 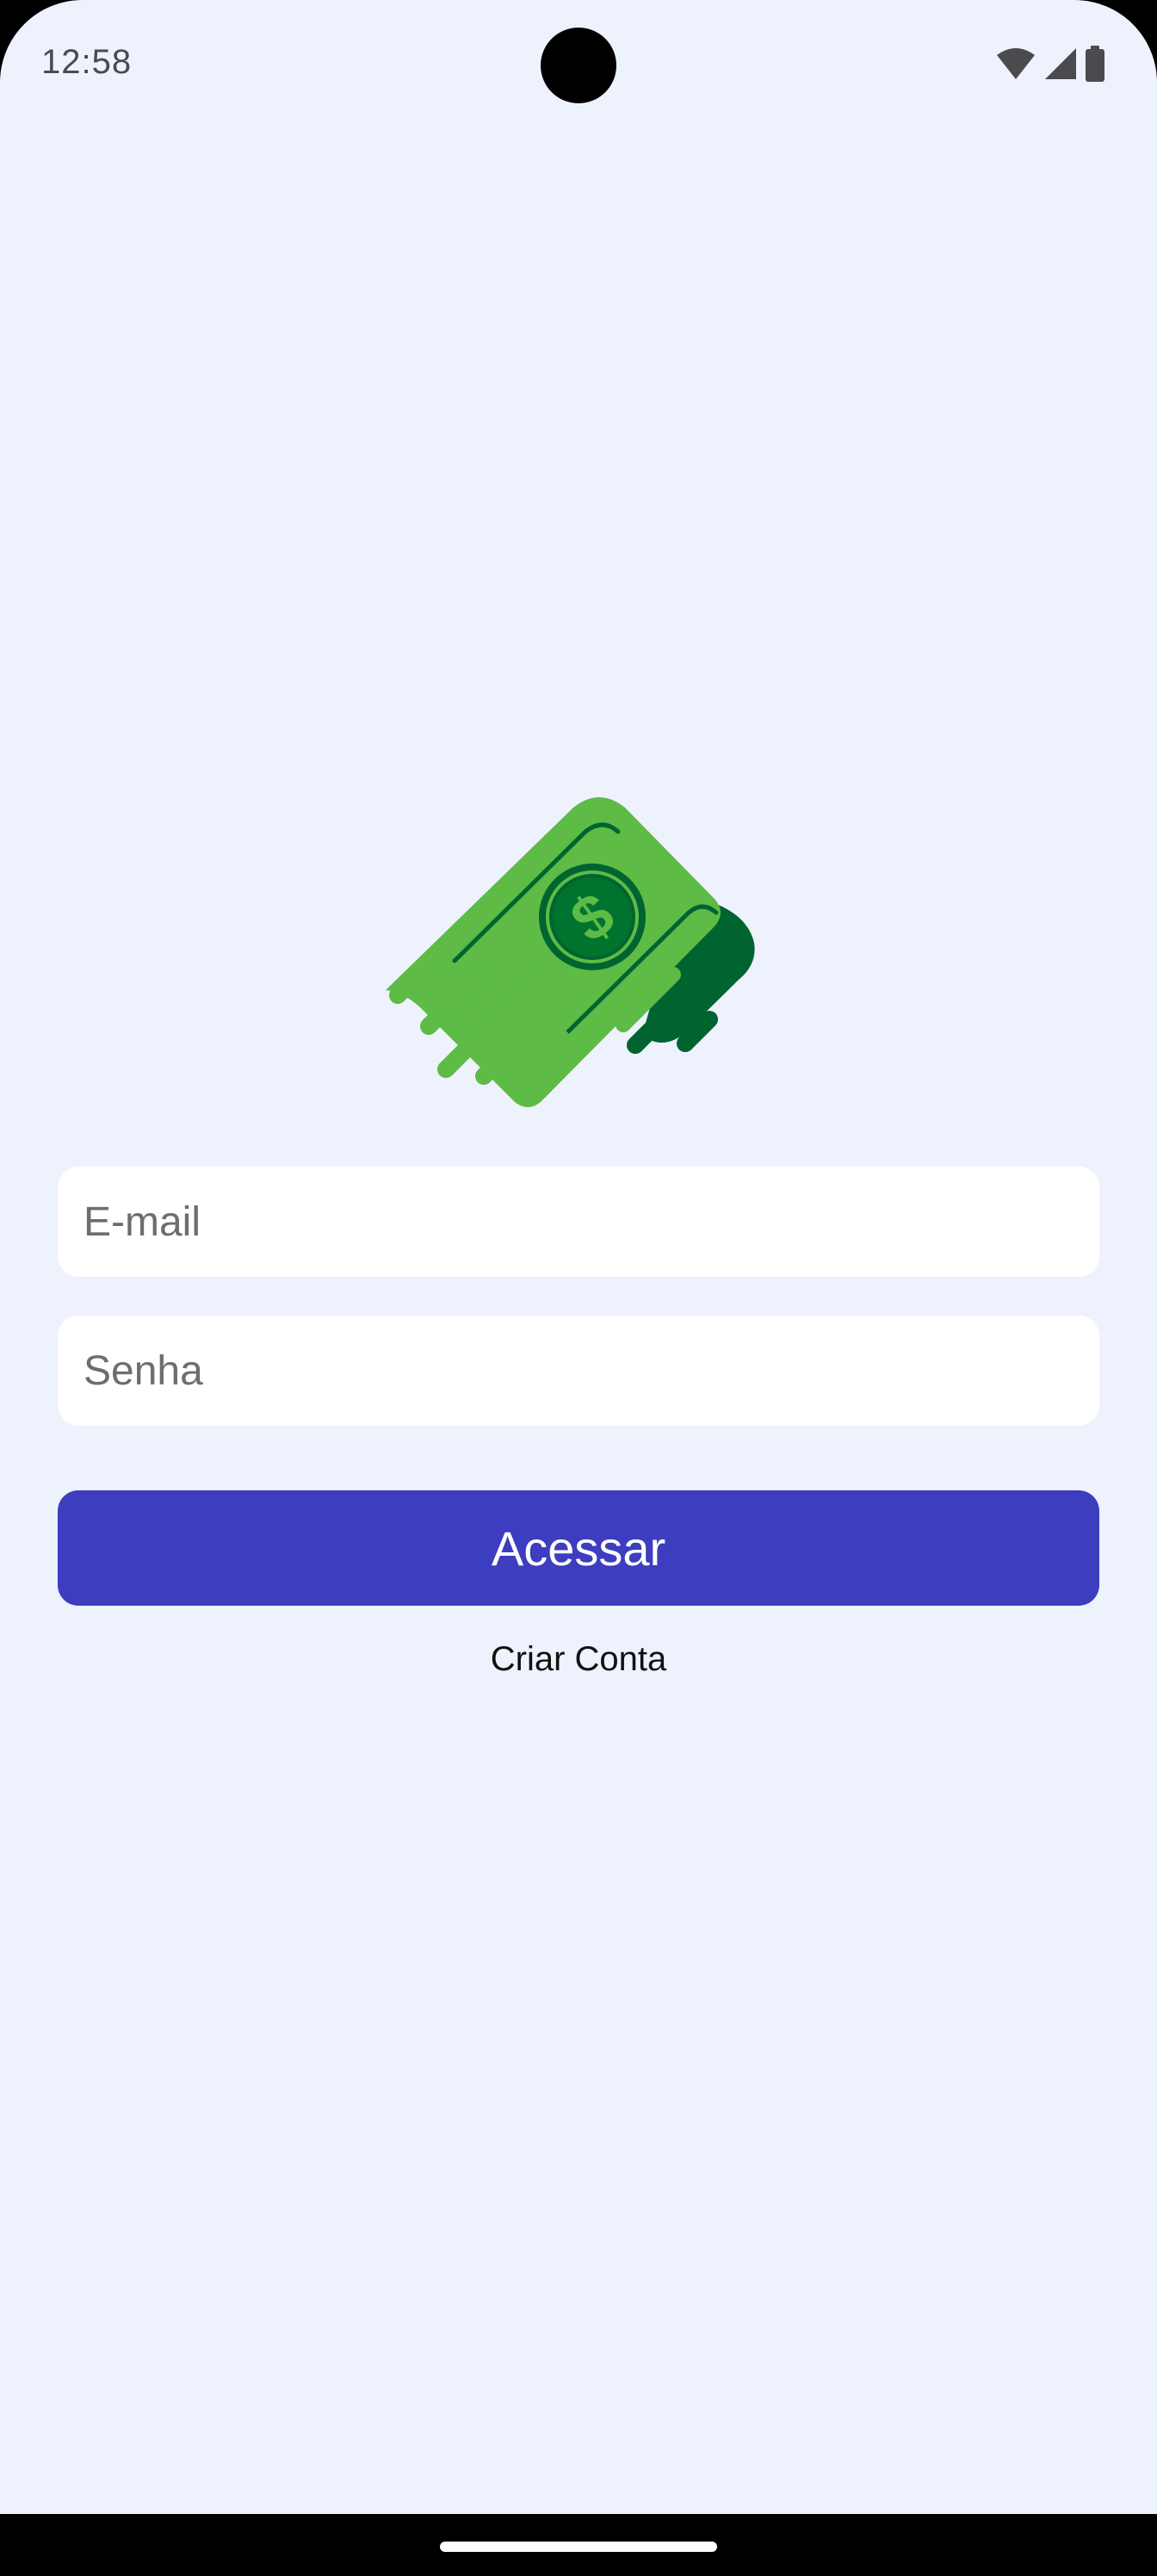 I want to click on wifi-icon, so click(x=1015, y=64).